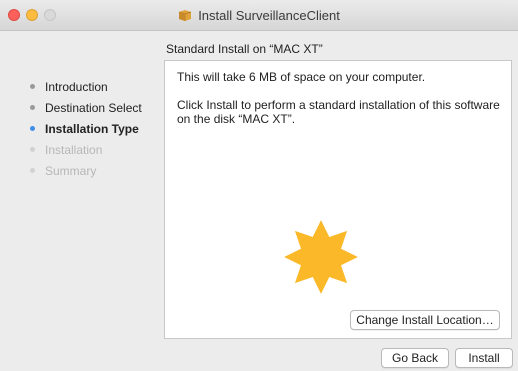  I want to click on page-title: Standard Install on “MAC XT”, so click(244, 49).